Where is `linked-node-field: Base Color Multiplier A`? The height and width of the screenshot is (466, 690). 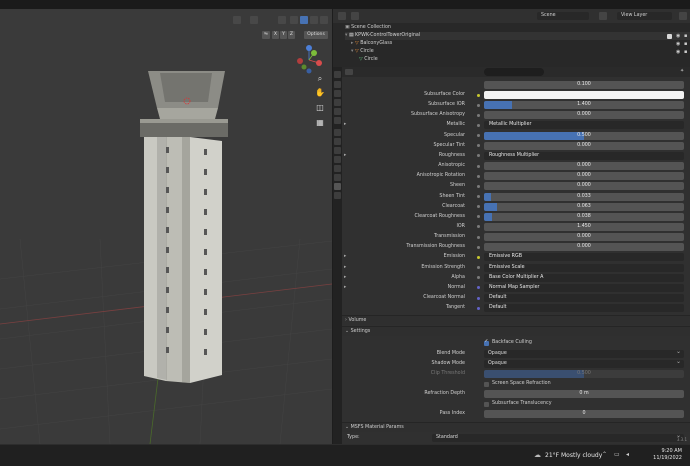
linked-node-field: Base Color Multiplier A is located at coordinates (584, 277).